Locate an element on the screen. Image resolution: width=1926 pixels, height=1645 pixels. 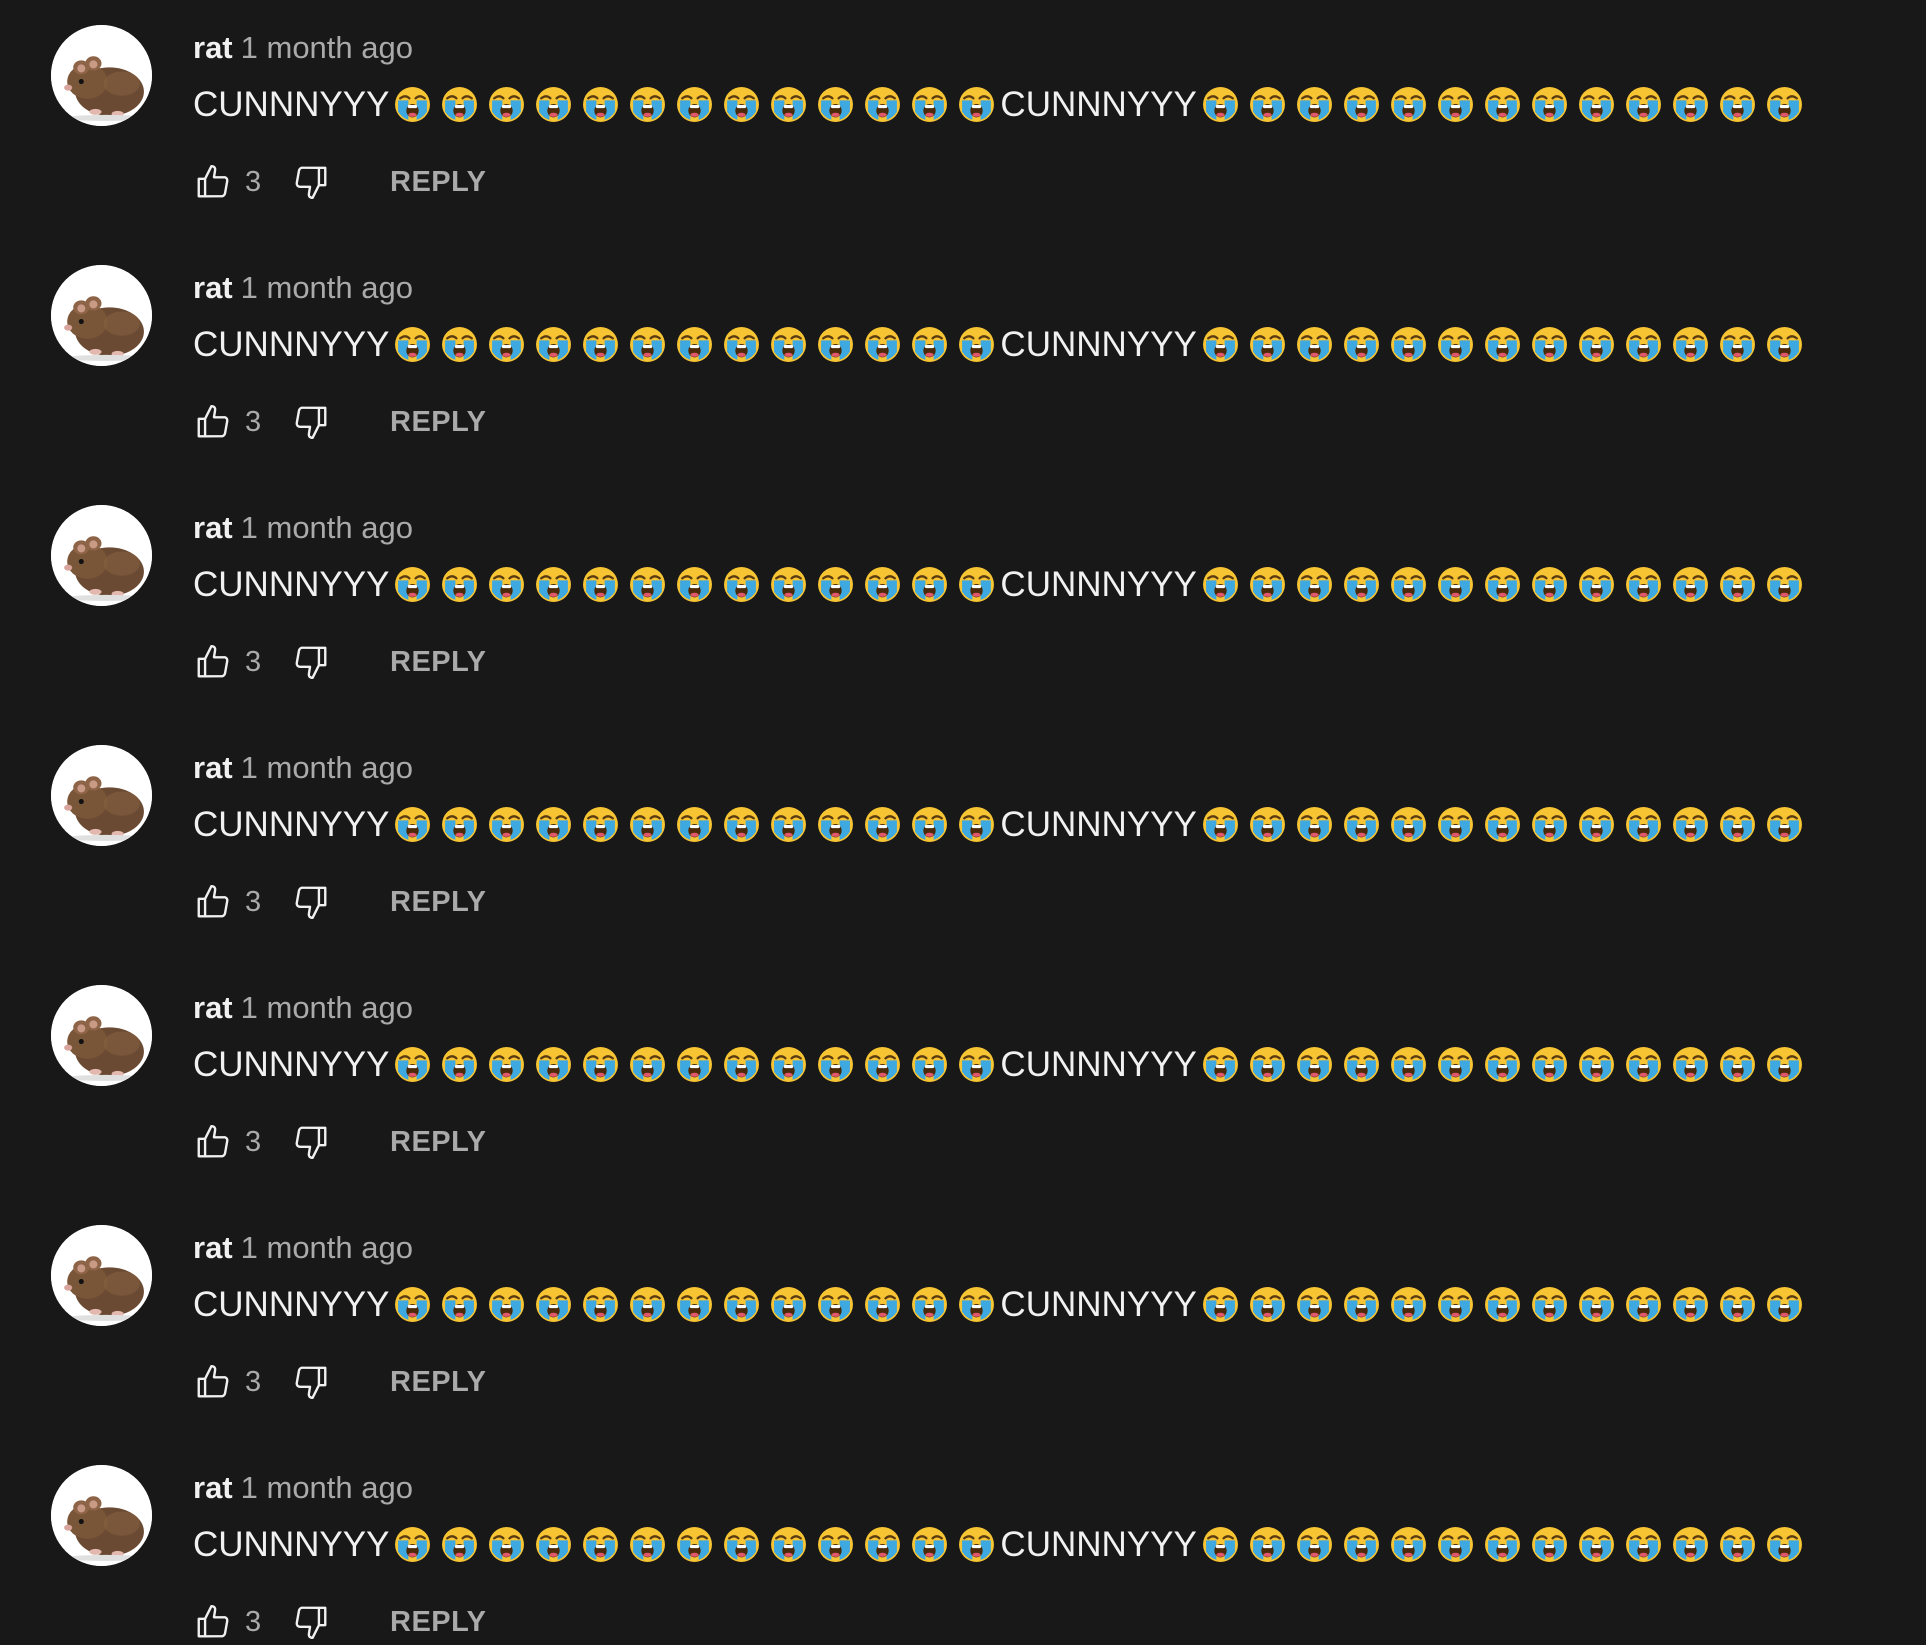
thumbs-down-icon is located at coordinates (311, 1623).